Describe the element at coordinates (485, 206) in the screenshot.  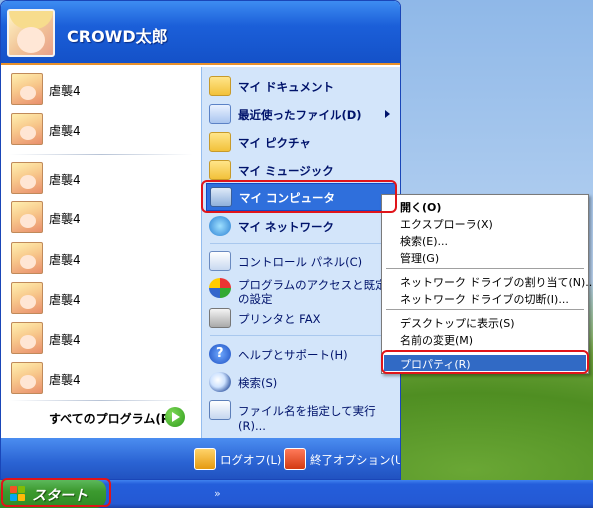
I see `context-item-open: 開く(O)` at that location.